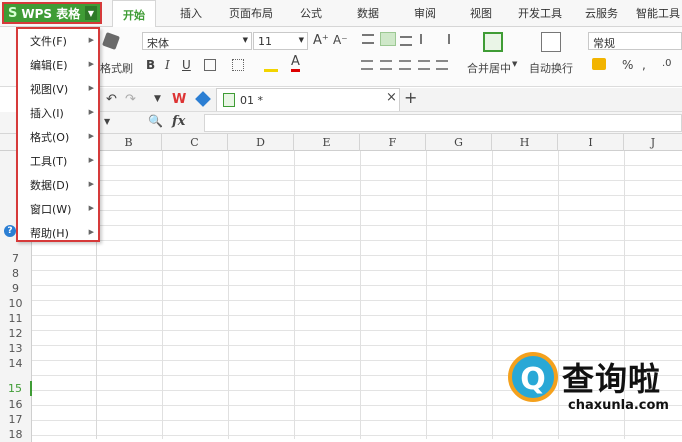  Describe the element at coordinates (551, 42) in the screenshot. I see `wrap-text-icon` at that location.